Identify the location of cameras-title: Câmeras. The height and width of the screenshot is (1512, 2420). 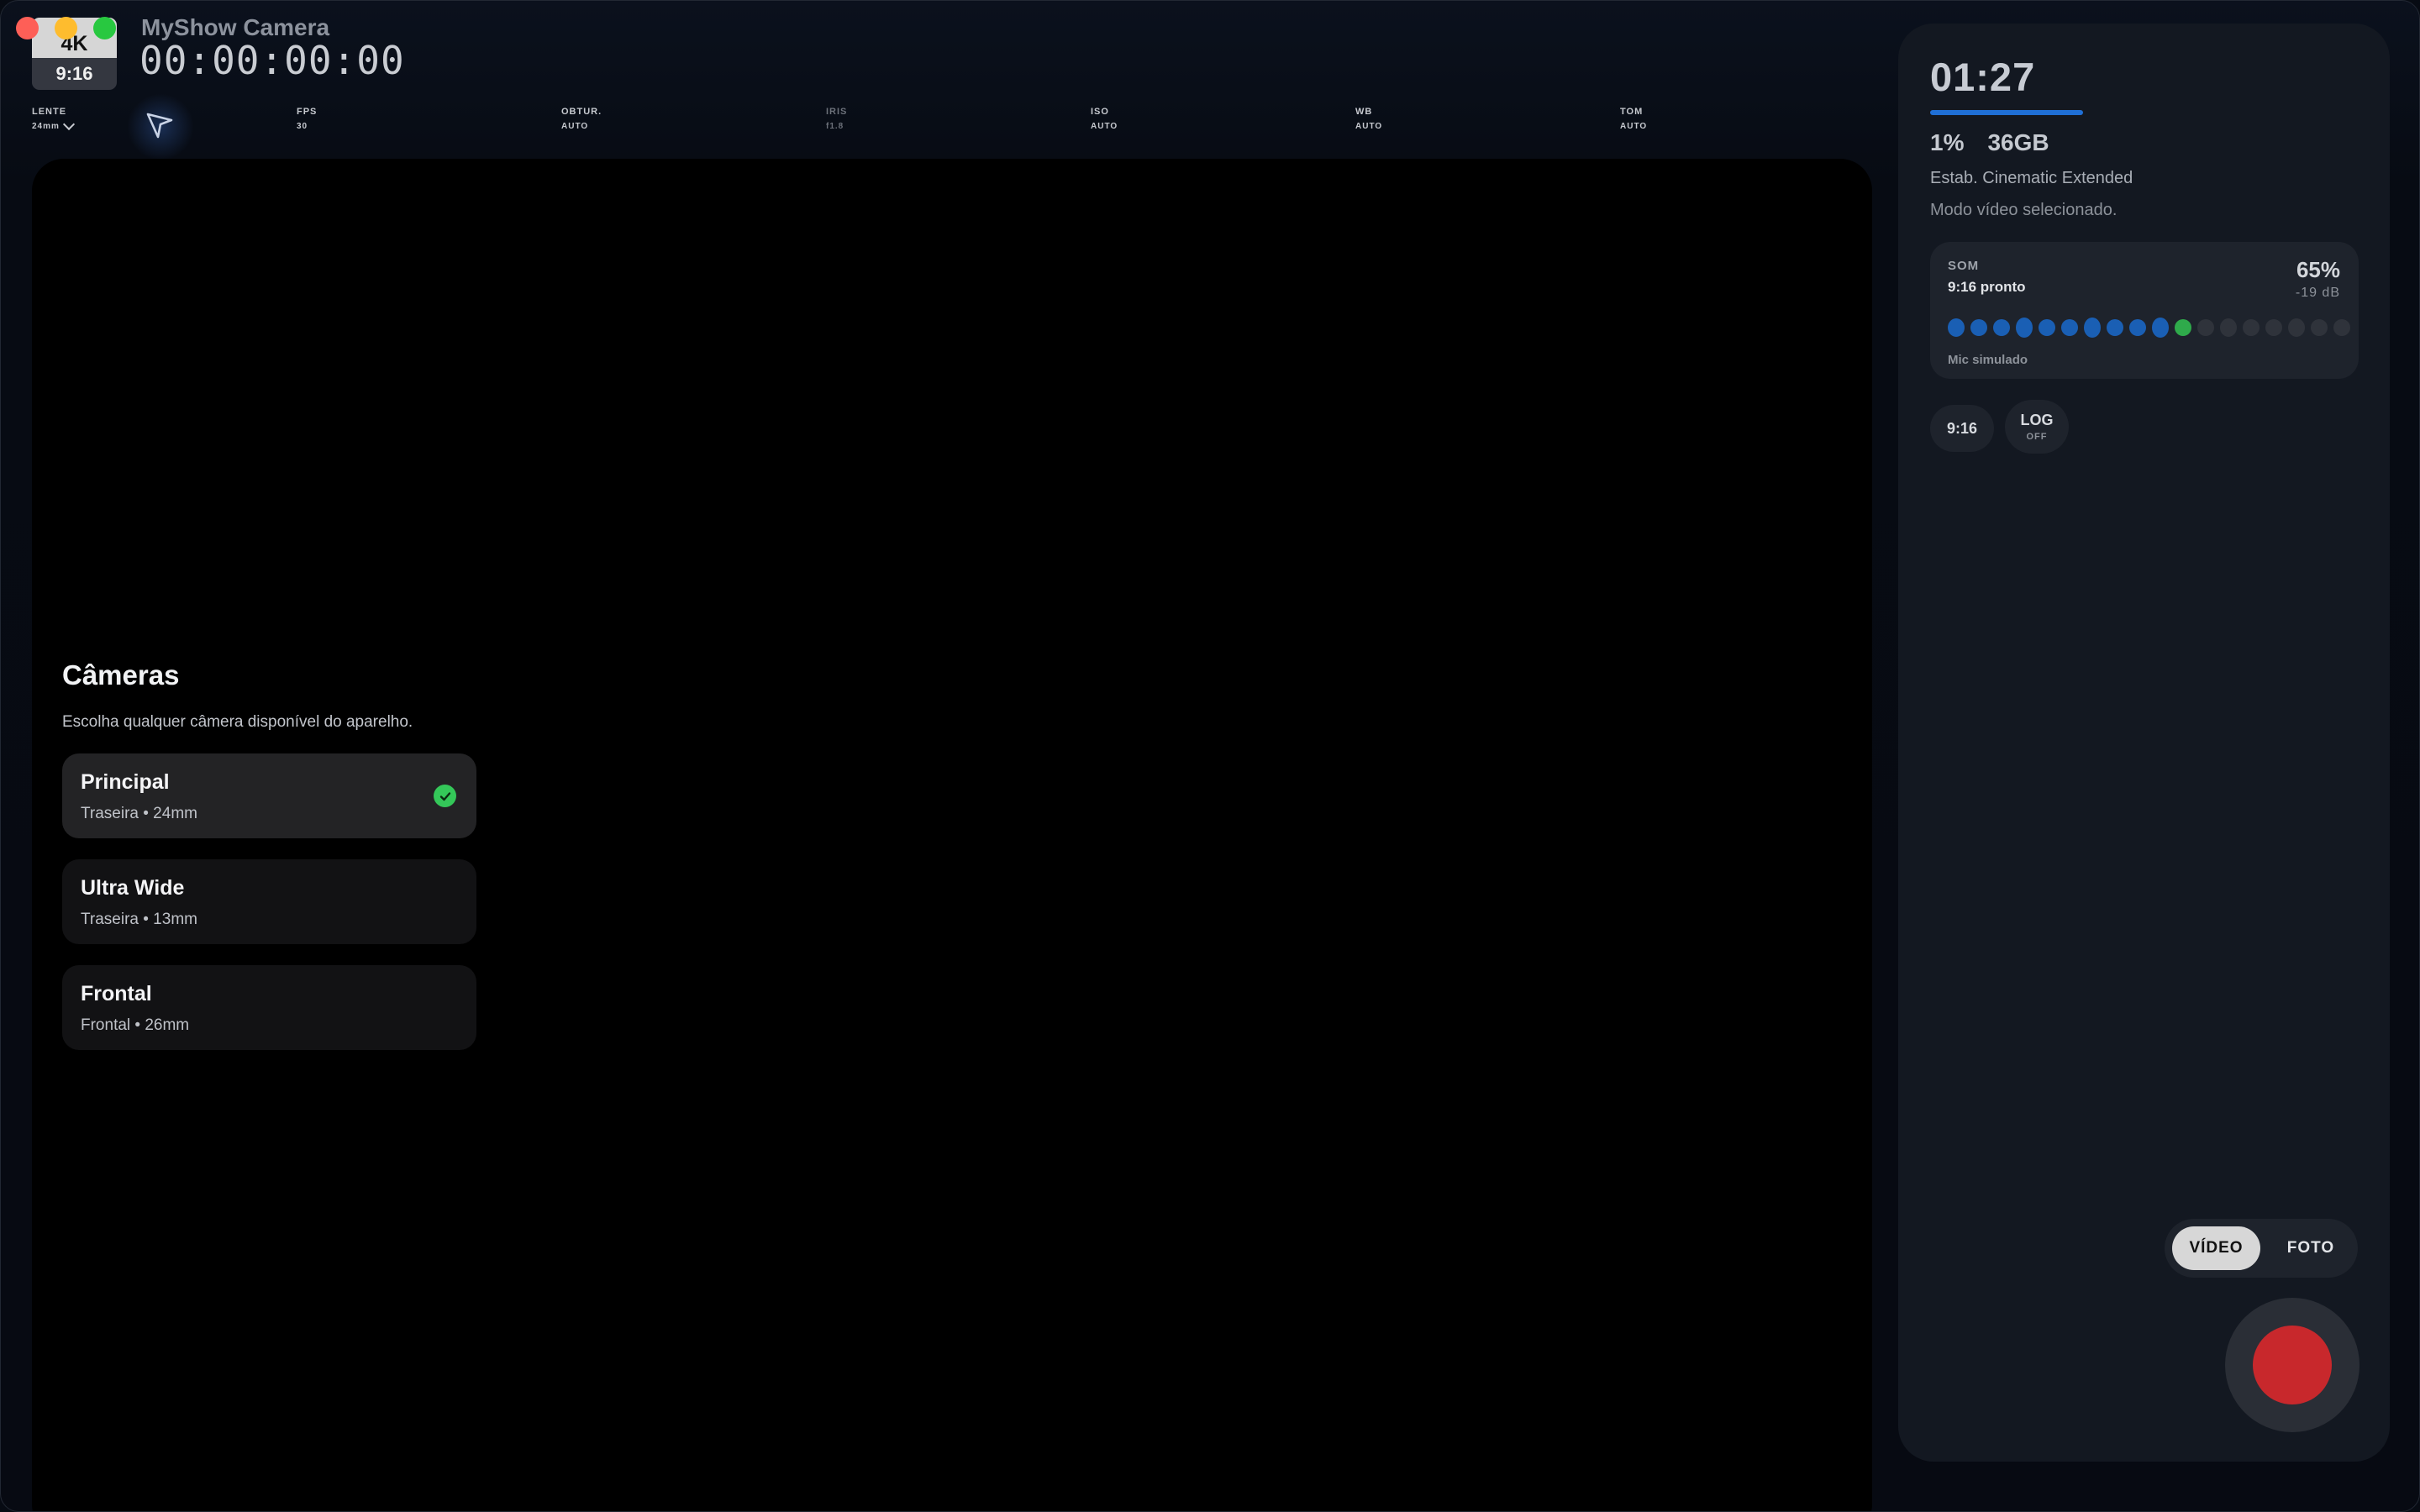
(121, 674).